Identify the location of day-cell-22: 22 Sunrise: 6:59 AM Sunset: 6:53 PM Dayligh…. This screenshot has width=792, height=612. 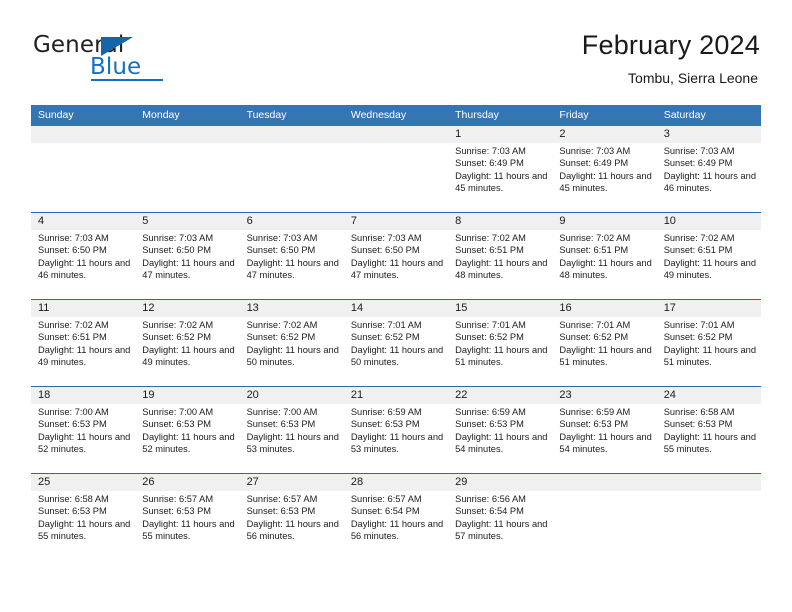
(500, 430).